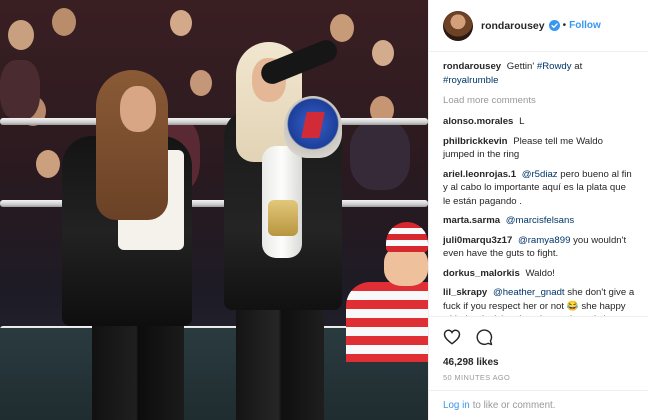 The width and height of the screenshot is (648, 420). Describe the element at coordinates (529, 292) in the screenshot. I see `comment-mention: @heather_gnadt` at that location.